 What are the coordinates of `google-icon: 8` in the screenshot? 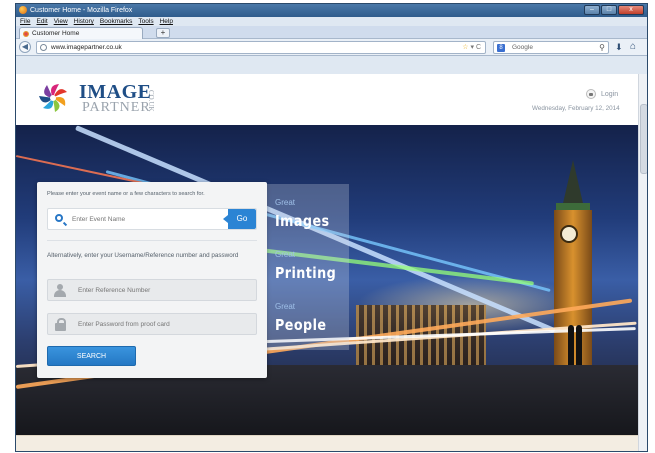 It's located at (501, 48).